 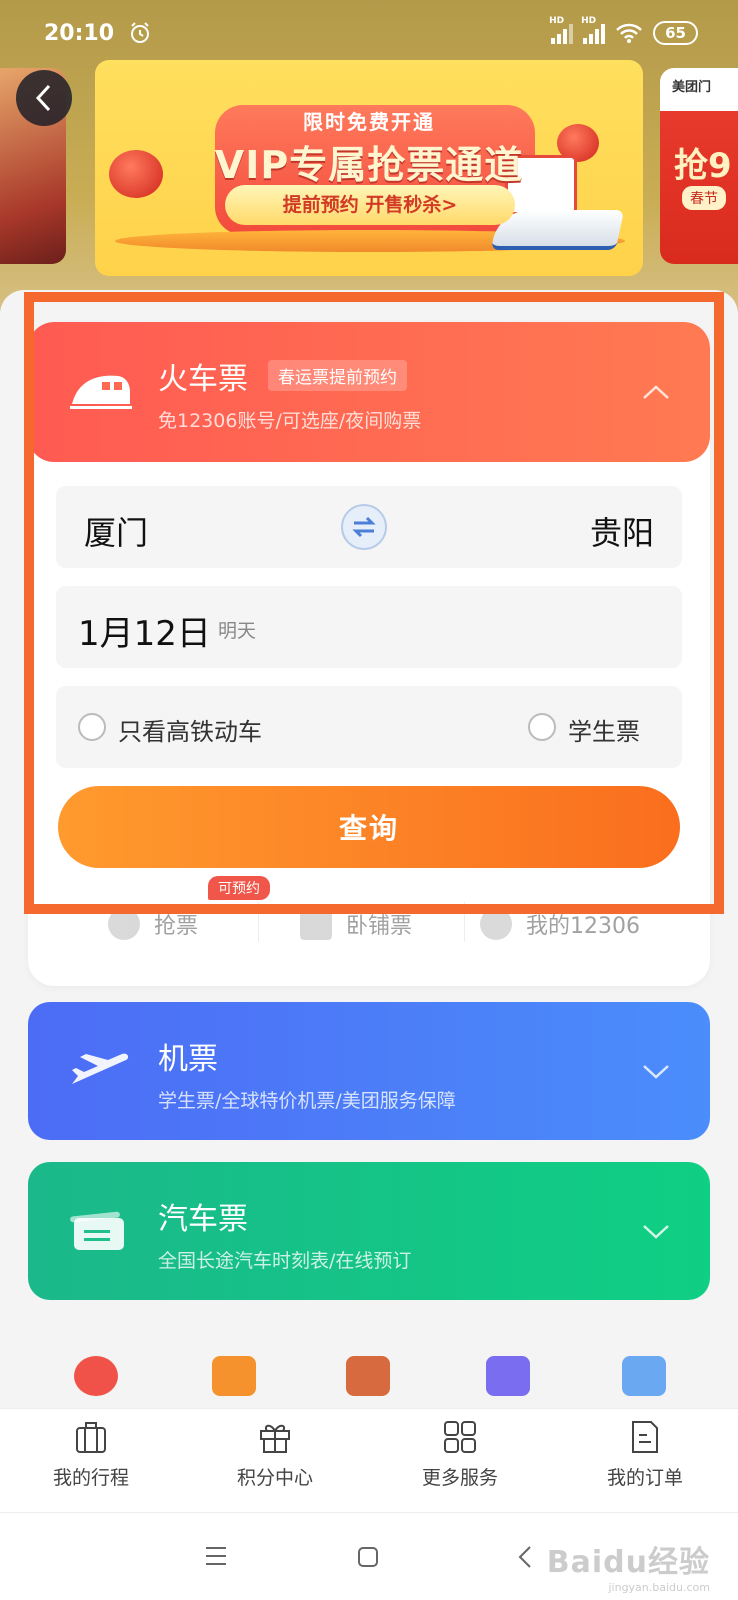 I want to click on train-header: 火车票 春运票提前预约 免12306账号/可选座/夜间购票, so click(x=369, y=392).